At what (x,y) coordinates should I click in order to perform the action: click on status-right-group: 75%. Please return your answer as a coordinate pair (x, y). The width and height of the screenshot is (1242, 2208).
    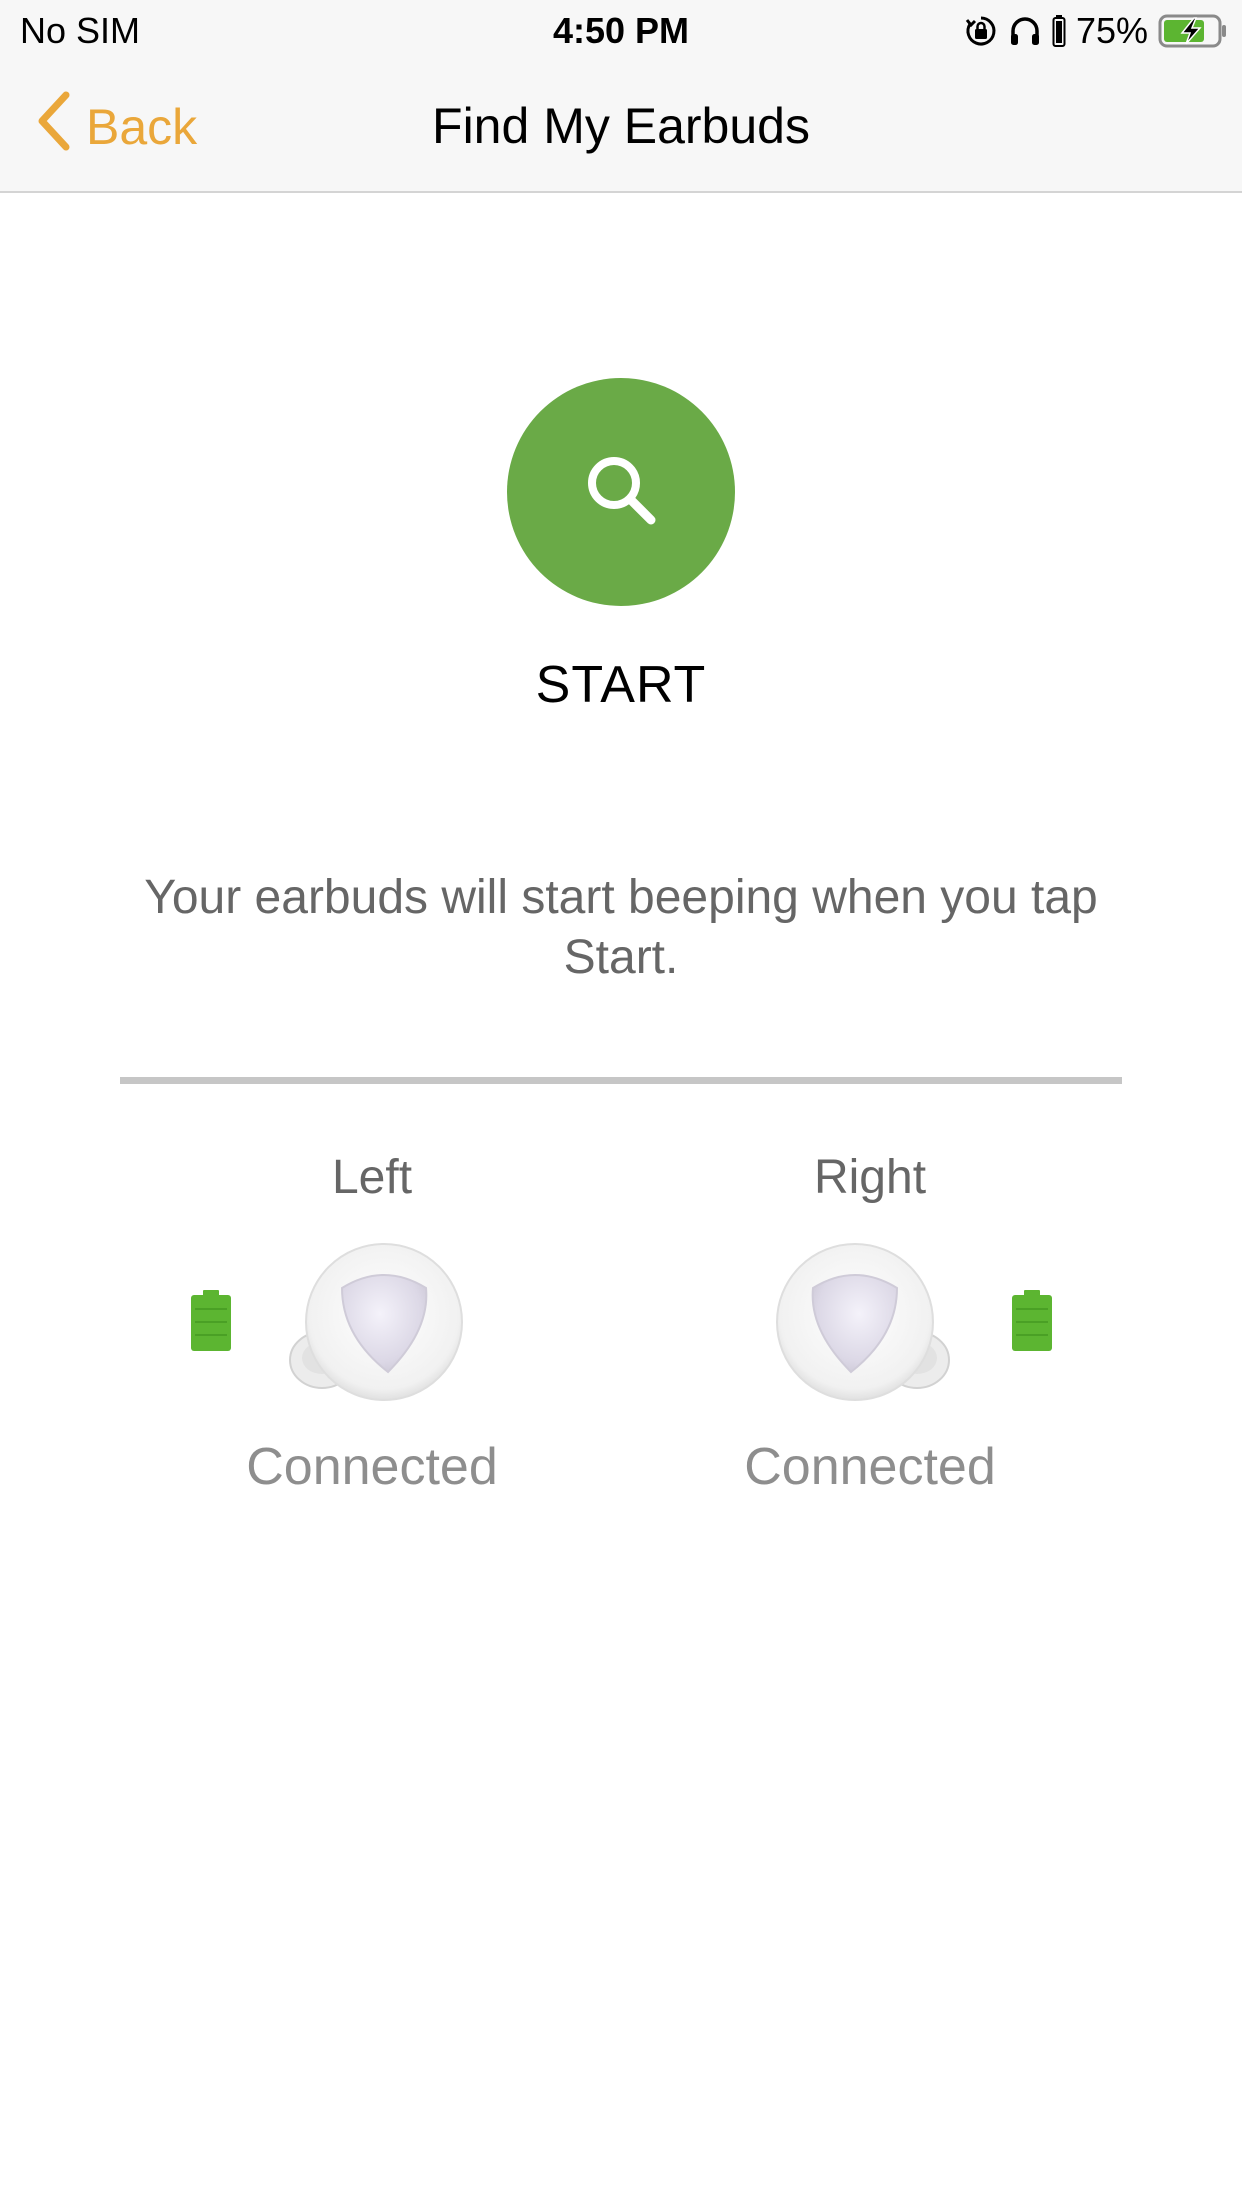
    Looking at the image, I should click on (1096, 31).